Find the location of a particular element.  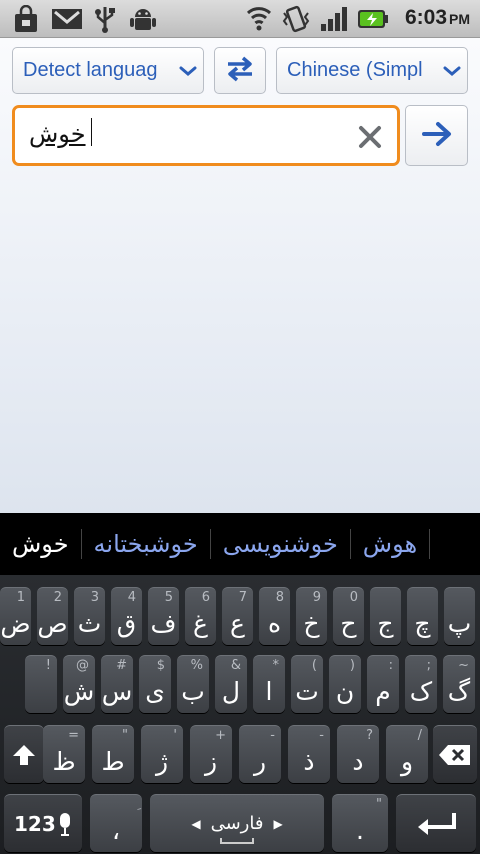

key-label: ی is located at coordinates (155, 691).